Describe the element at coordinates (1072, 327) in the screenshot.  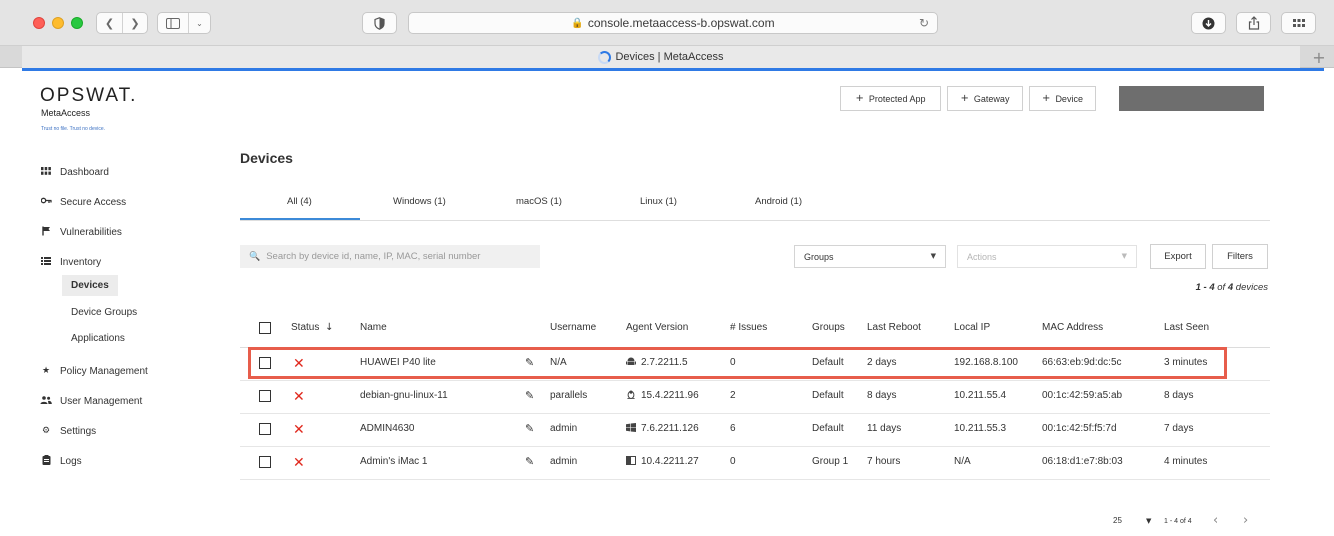
I see `column-header-mac-address: MAC Address` at that location.